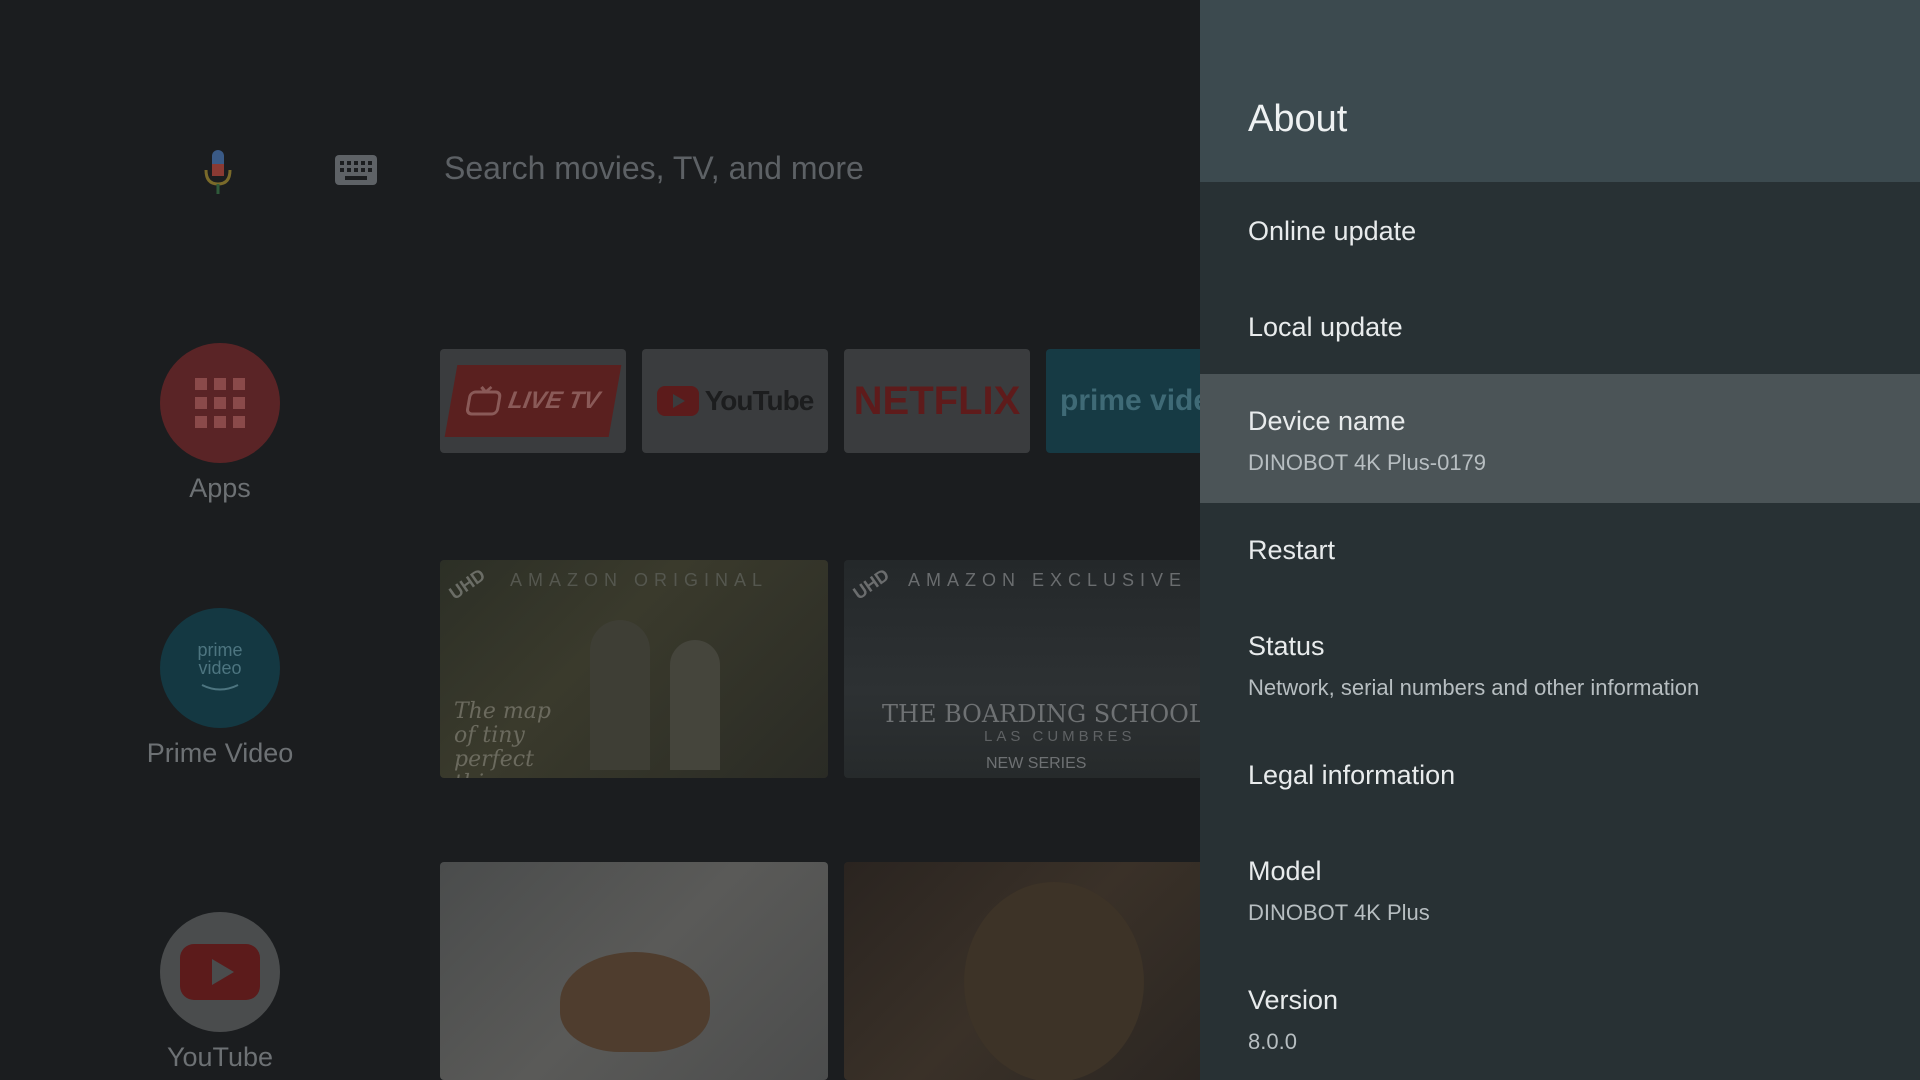 This screenshot has width=1920, height=1080. I want to click on prime-video-icon: prime video, so click(220, 668).